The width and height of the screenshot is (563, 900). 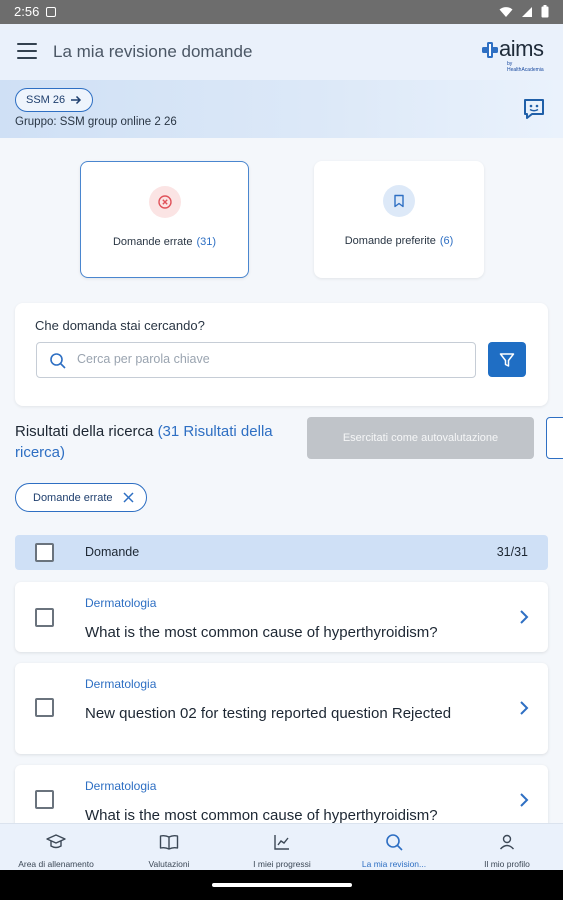 I want to click on bookmark-icon, so click(x=399, y=201).